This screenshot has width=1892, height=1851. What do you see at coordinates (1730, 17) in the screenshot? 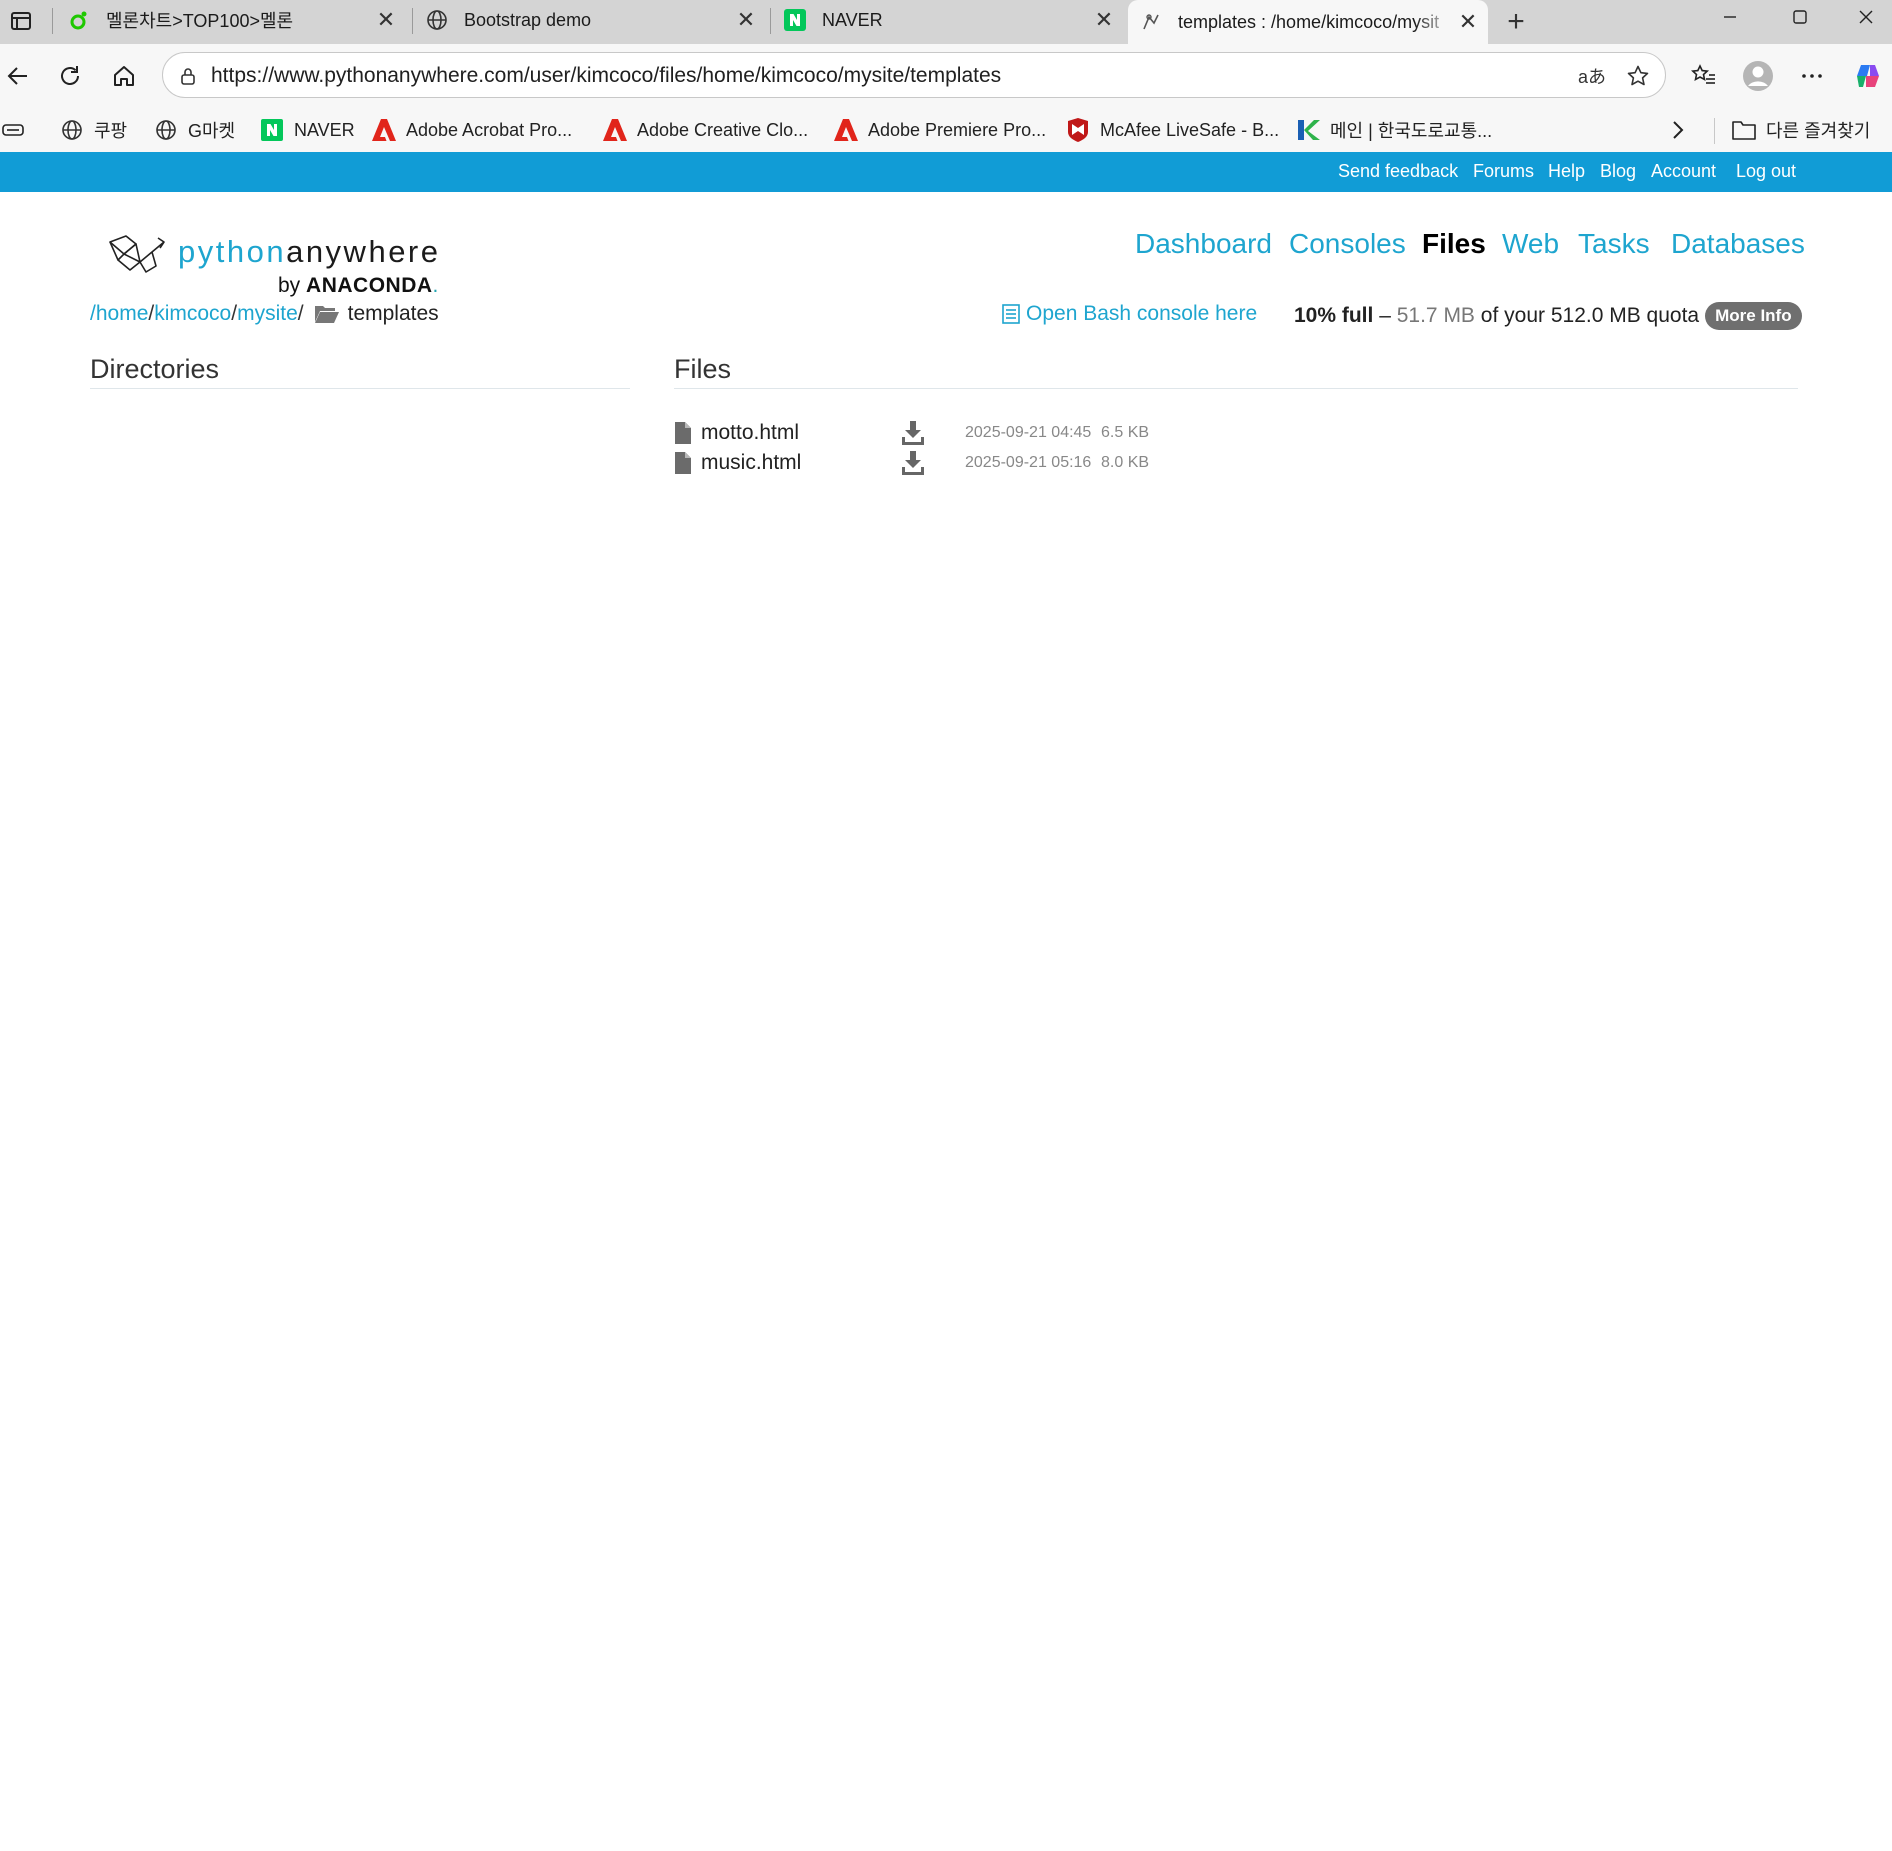
I see `minimize-icon` at bounding box center [1730, 17].